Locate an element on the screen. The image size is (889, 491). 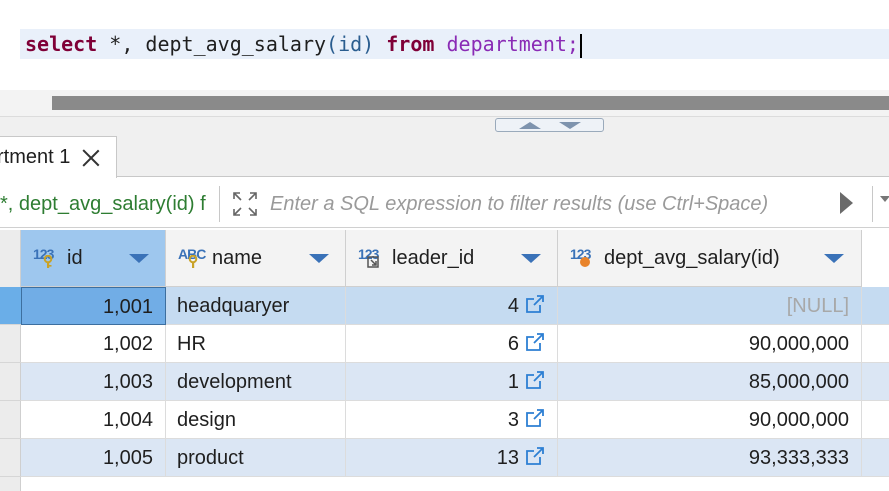
function-arg: (id) is located at coordinates (350, 44).